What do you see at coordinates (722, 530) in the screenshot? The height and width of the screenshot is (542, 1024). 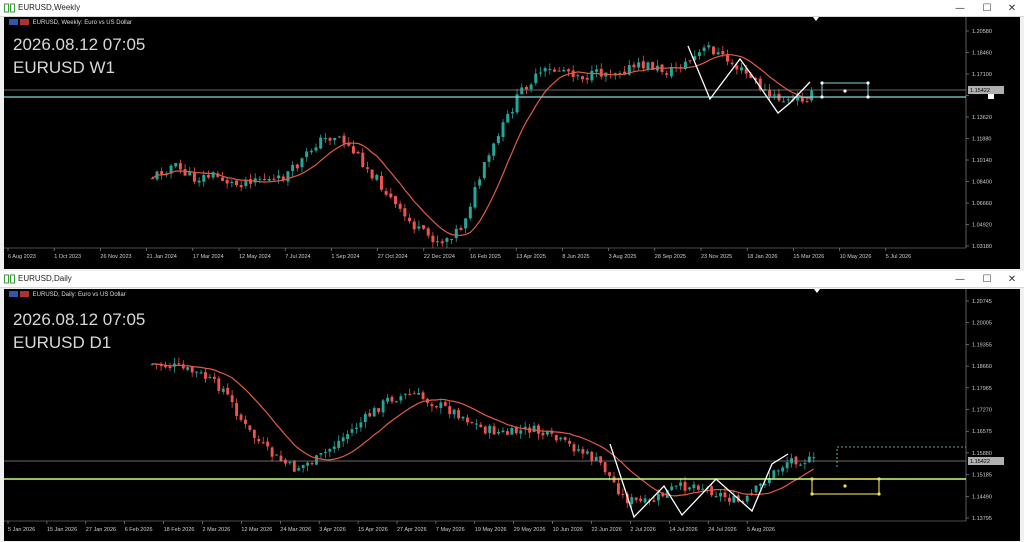 I see `time-tick-label: 24 Jul 2026` at bounding box center [722, 530].